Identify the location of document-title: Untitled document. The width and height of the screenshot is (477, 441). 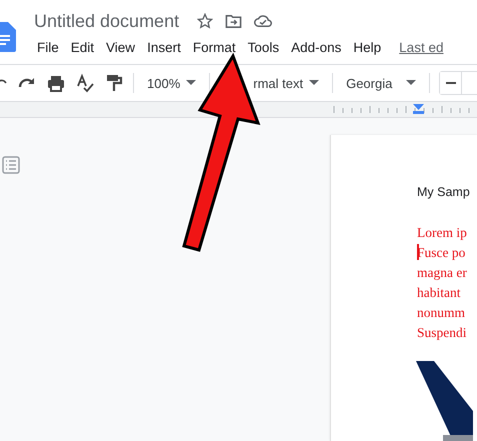
(107, 21).